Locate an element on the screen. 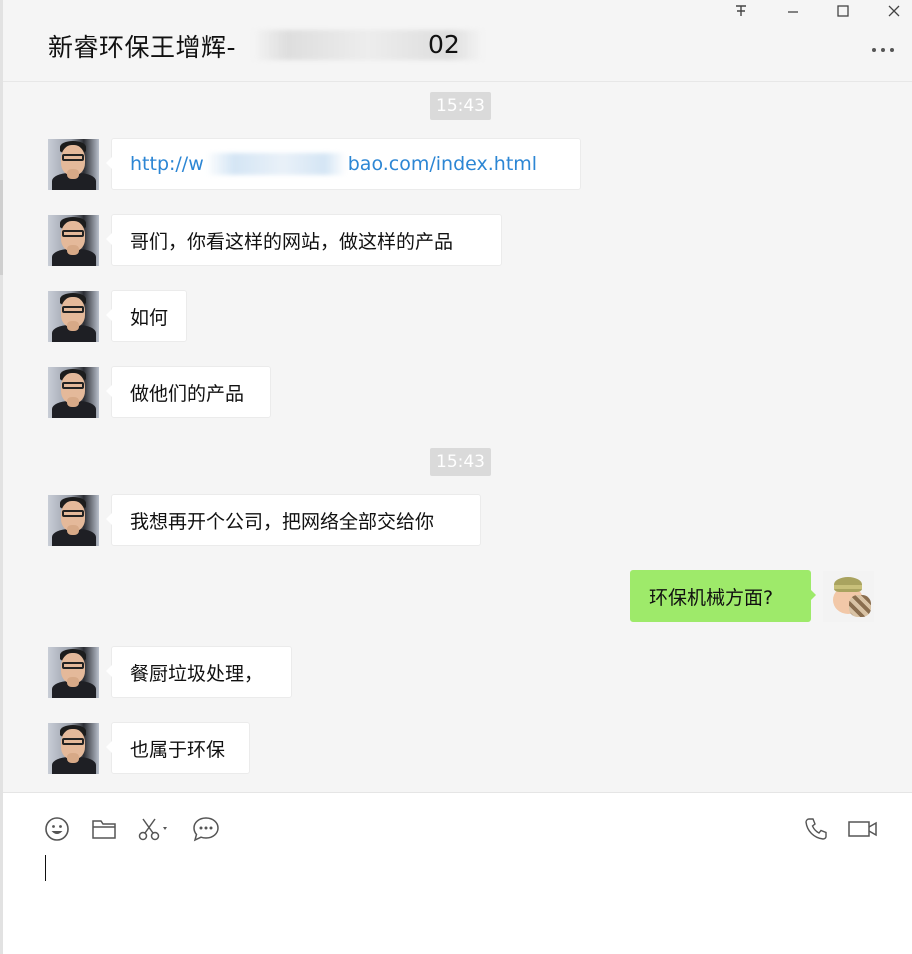 The image size is (912, 954). minimize-icon is located at coordinates (793, 12).